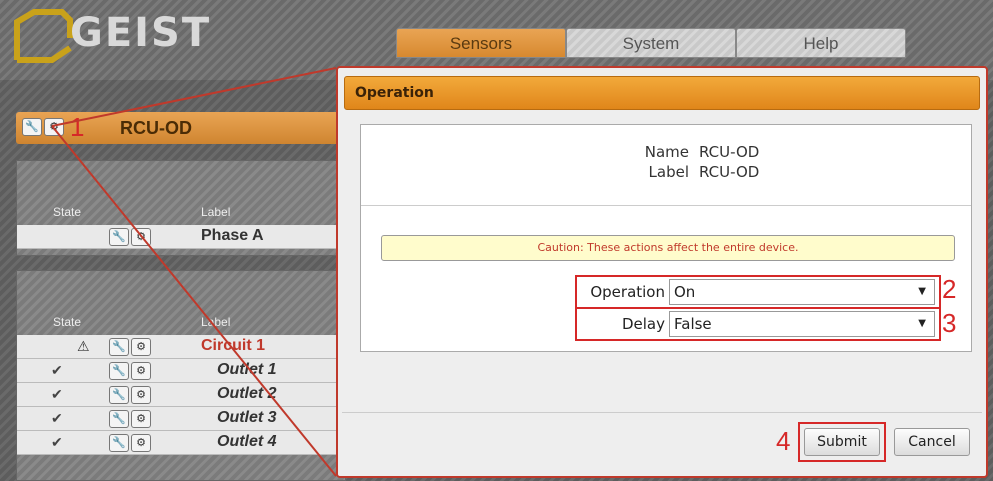  I want to click on callout-4: 4, so click(783, 441).